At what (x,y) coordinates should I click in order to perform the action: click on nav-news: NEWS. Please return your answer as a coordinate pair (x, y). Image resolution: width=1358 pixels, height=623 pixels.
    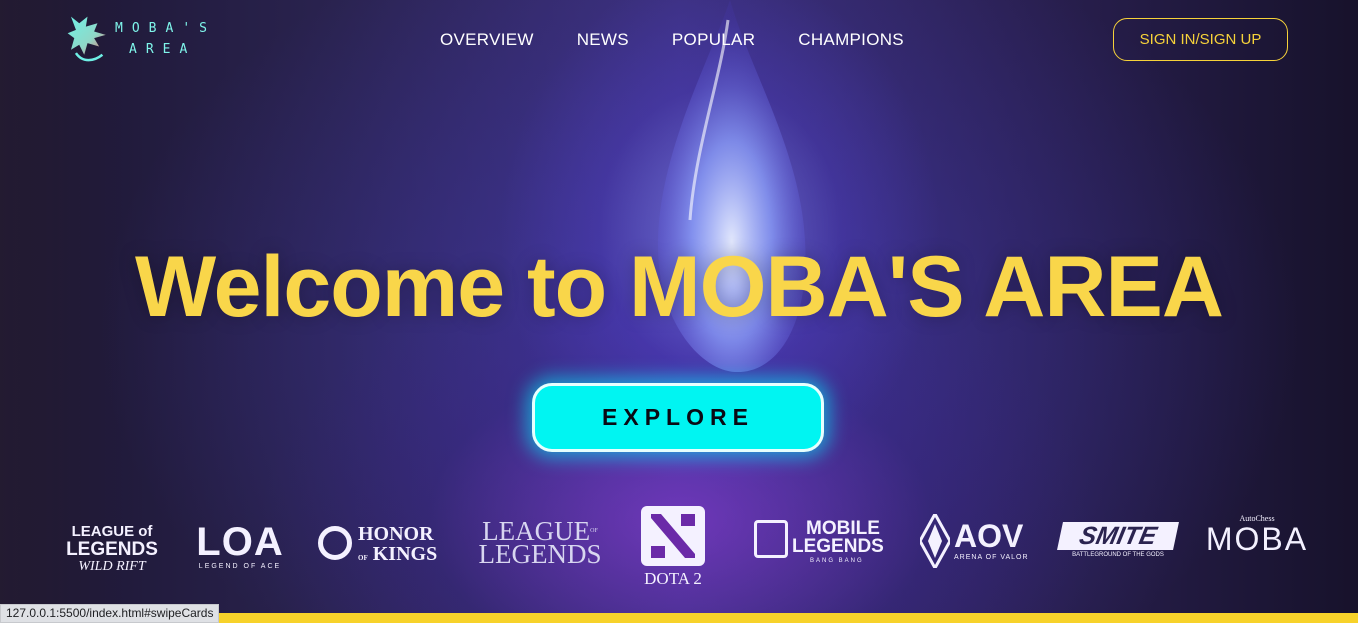
    Looking at the image, I should click on (603, 40).